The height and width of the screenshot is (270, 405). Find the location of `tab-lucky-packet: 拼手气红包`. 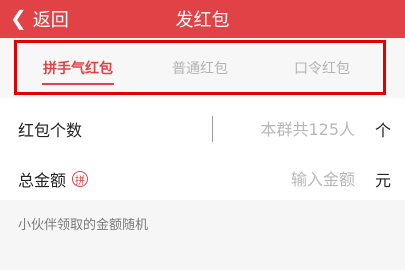

tab-lucky-packet: 拼手气红包 is located at coordinates (78, 67).